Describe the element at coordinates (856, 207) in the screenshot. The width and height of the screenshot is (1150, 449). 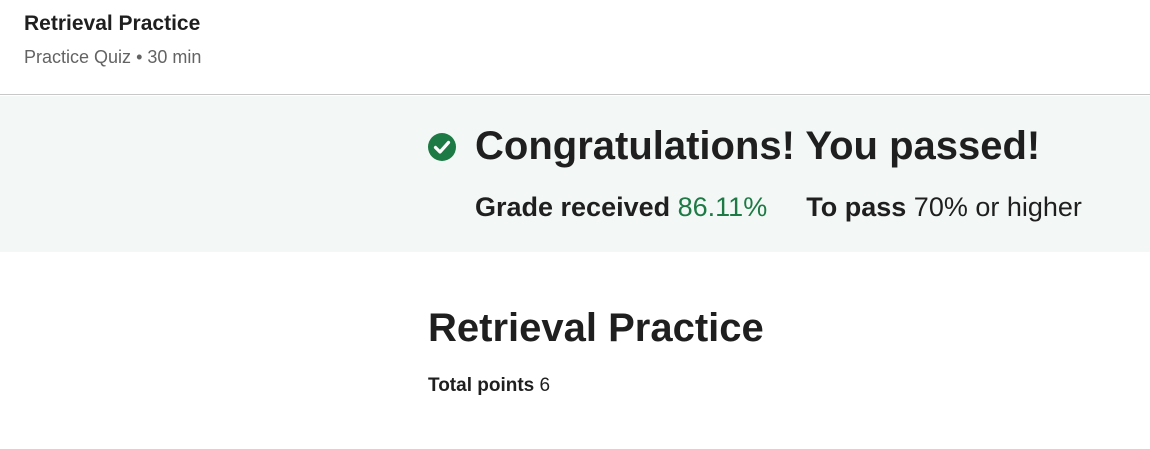
I see `to-pass-label: To pass` at that location.